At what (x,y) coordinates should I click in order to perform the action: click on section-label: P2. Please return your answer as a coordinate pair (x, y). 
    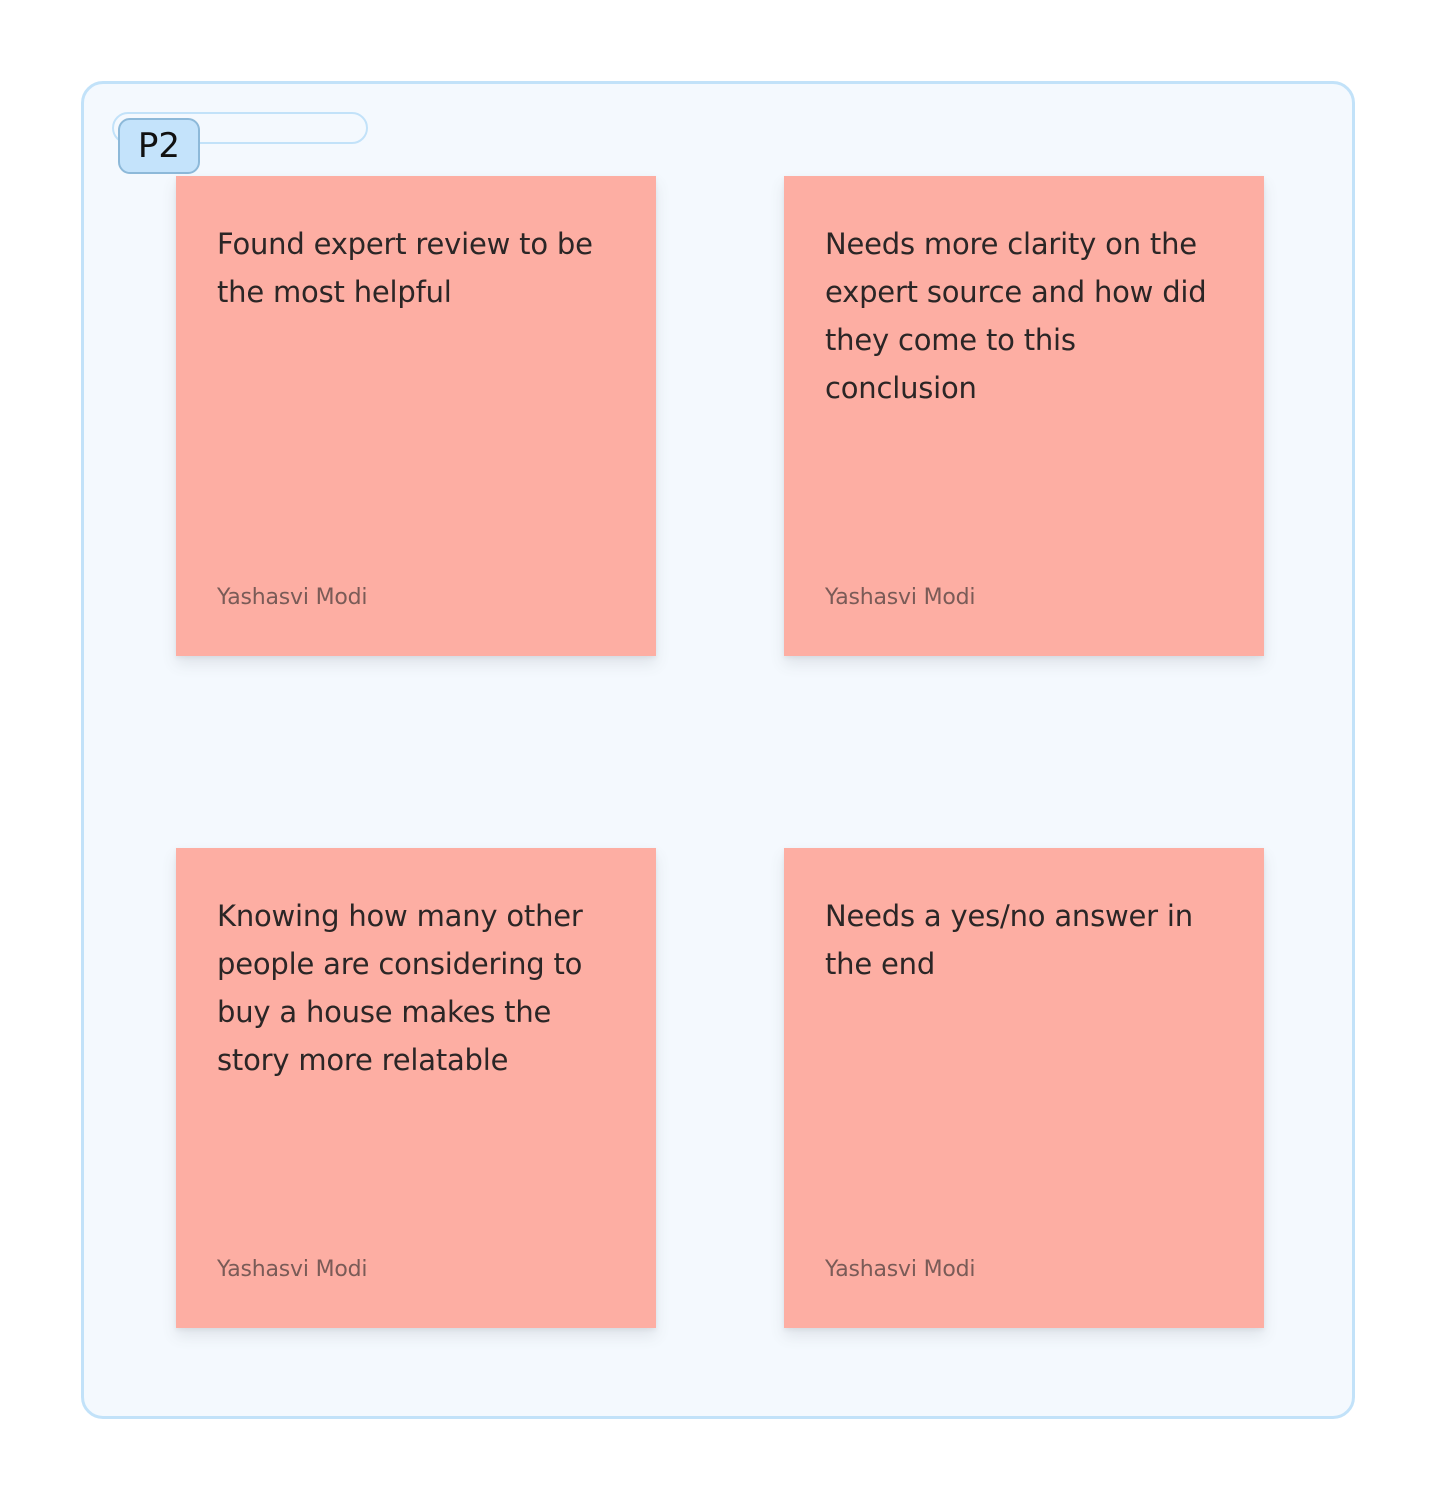
    Looking at the image, I should click on (159, 146).